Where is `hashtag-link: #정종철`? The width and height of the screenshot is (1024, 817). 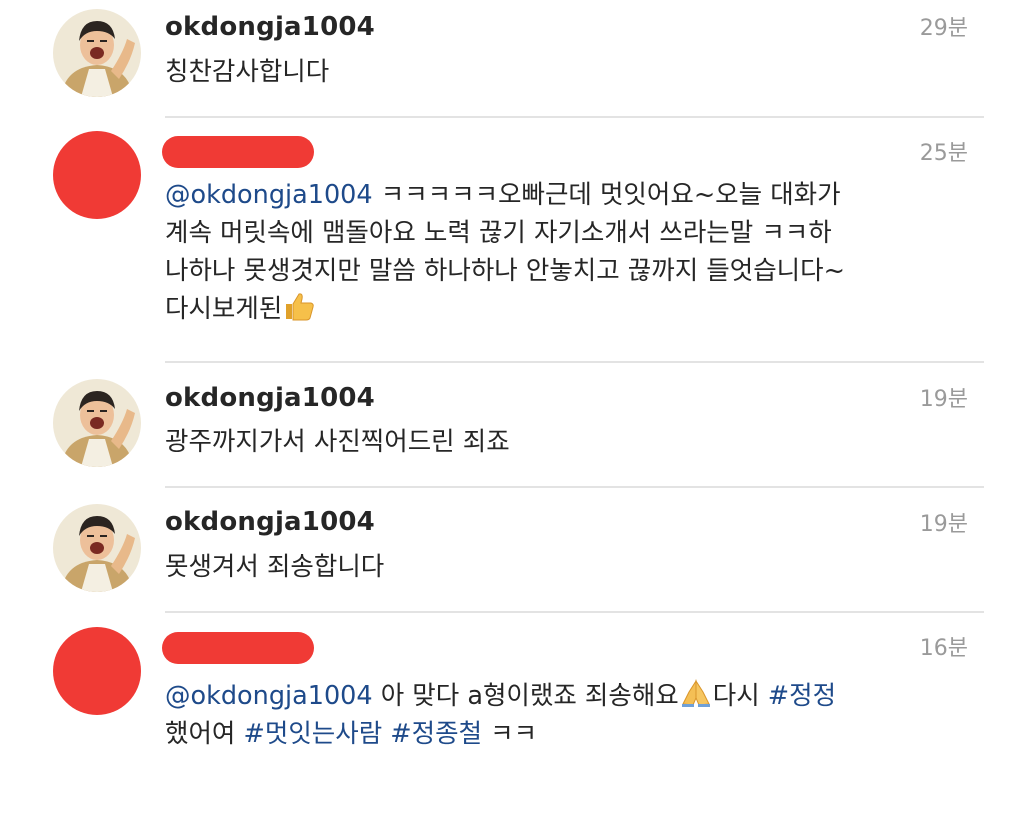 hashtag-link: #정종철 is located at coordinates (436, 734).